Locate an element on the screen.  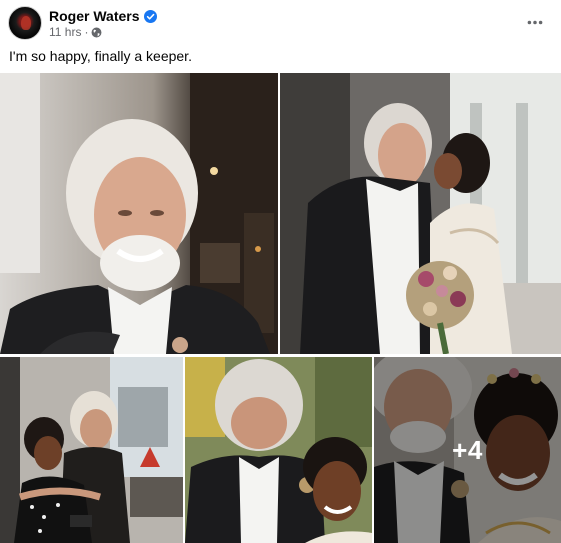
more-photos-overlay: +4 is located at coordinates (467, 450).